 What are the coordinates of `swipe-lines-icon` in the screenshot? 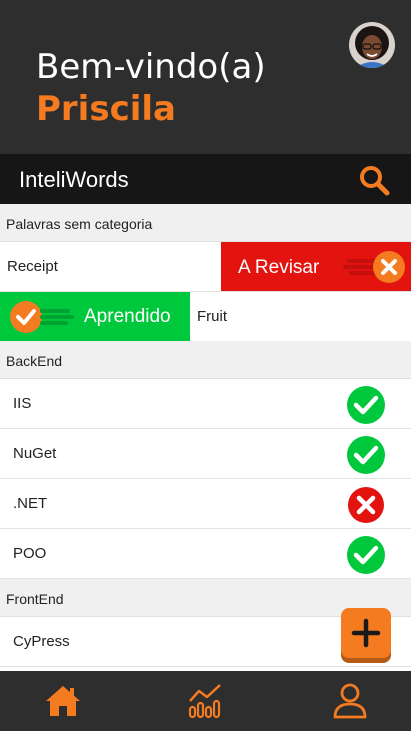 It's located at (57, 317).